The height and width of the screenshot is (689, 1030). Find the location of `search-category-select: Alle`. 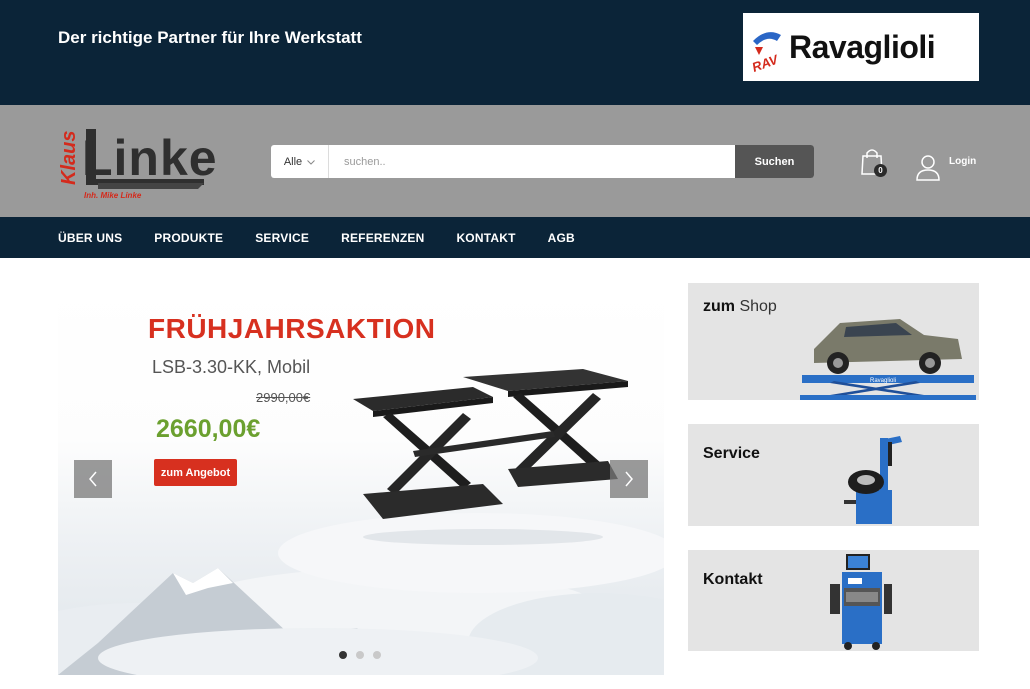

search-category-select: Alle is located at coordinates (300, 161).